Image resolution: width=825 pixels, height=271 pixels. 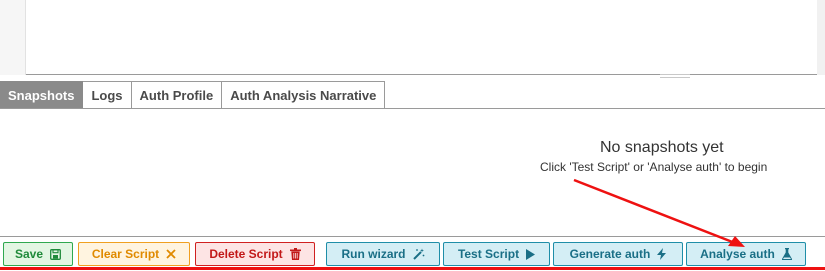 I want to click on floppy-disk-icon, so click(x=55, y=254).